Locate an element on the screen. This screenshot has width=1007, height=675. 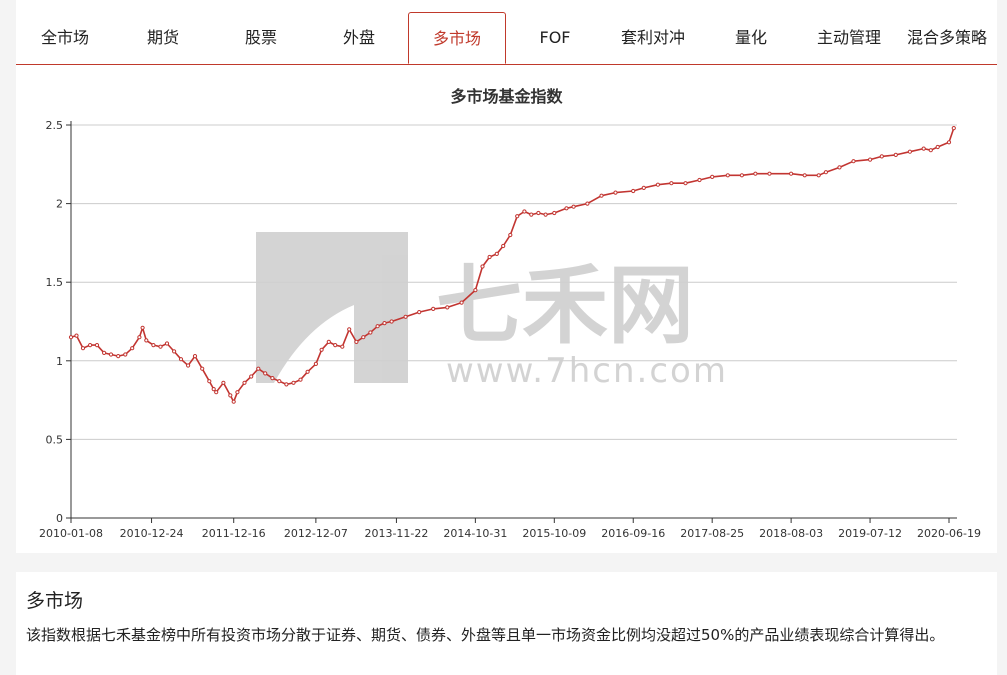
x-tick-label: 2020-06-19 is located at coordinates (949, 533).